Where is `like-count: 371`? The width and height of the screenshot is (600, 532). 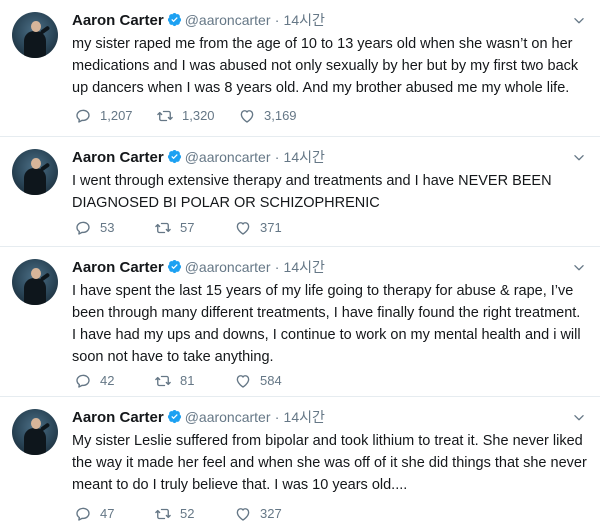 like-count: 371 is located at coordinates (271, 227).